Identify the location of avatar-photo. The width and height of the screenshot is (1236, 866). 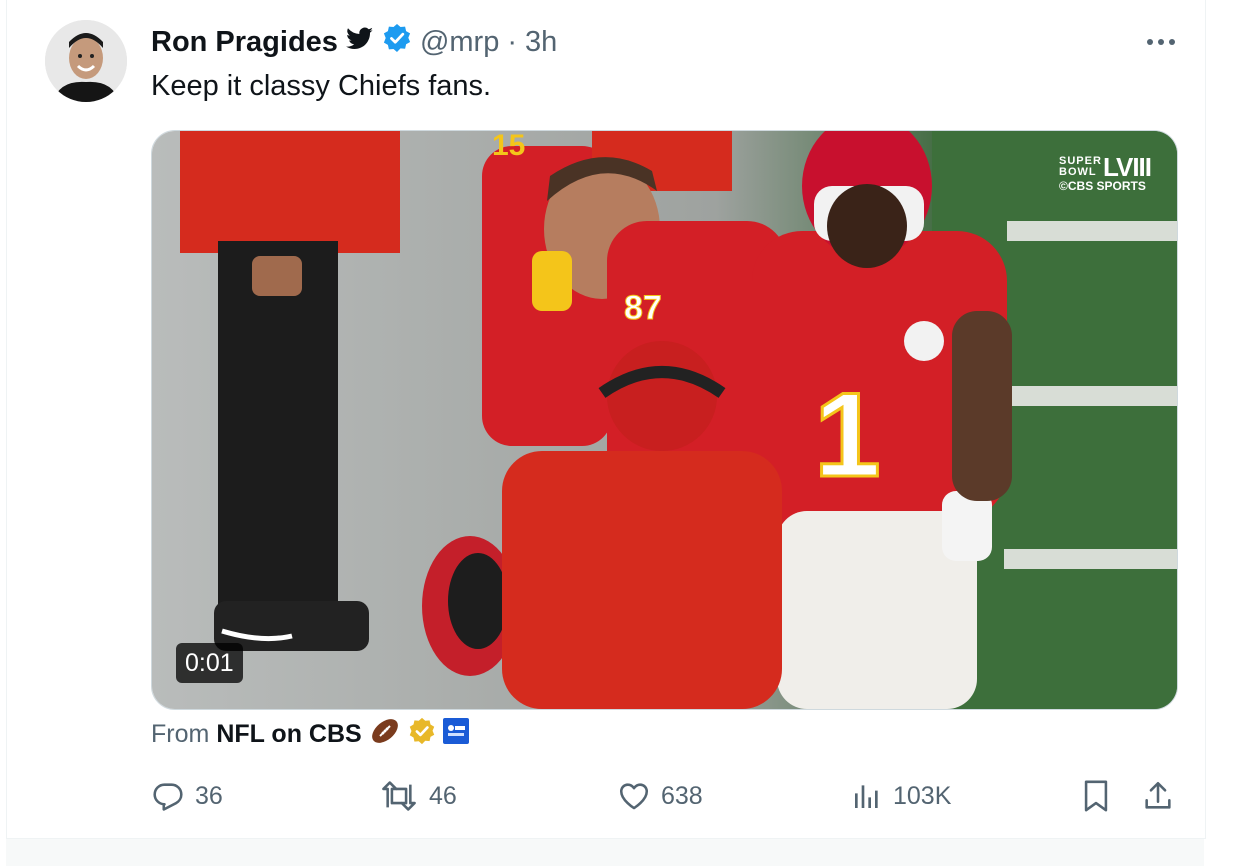
(86, 61).